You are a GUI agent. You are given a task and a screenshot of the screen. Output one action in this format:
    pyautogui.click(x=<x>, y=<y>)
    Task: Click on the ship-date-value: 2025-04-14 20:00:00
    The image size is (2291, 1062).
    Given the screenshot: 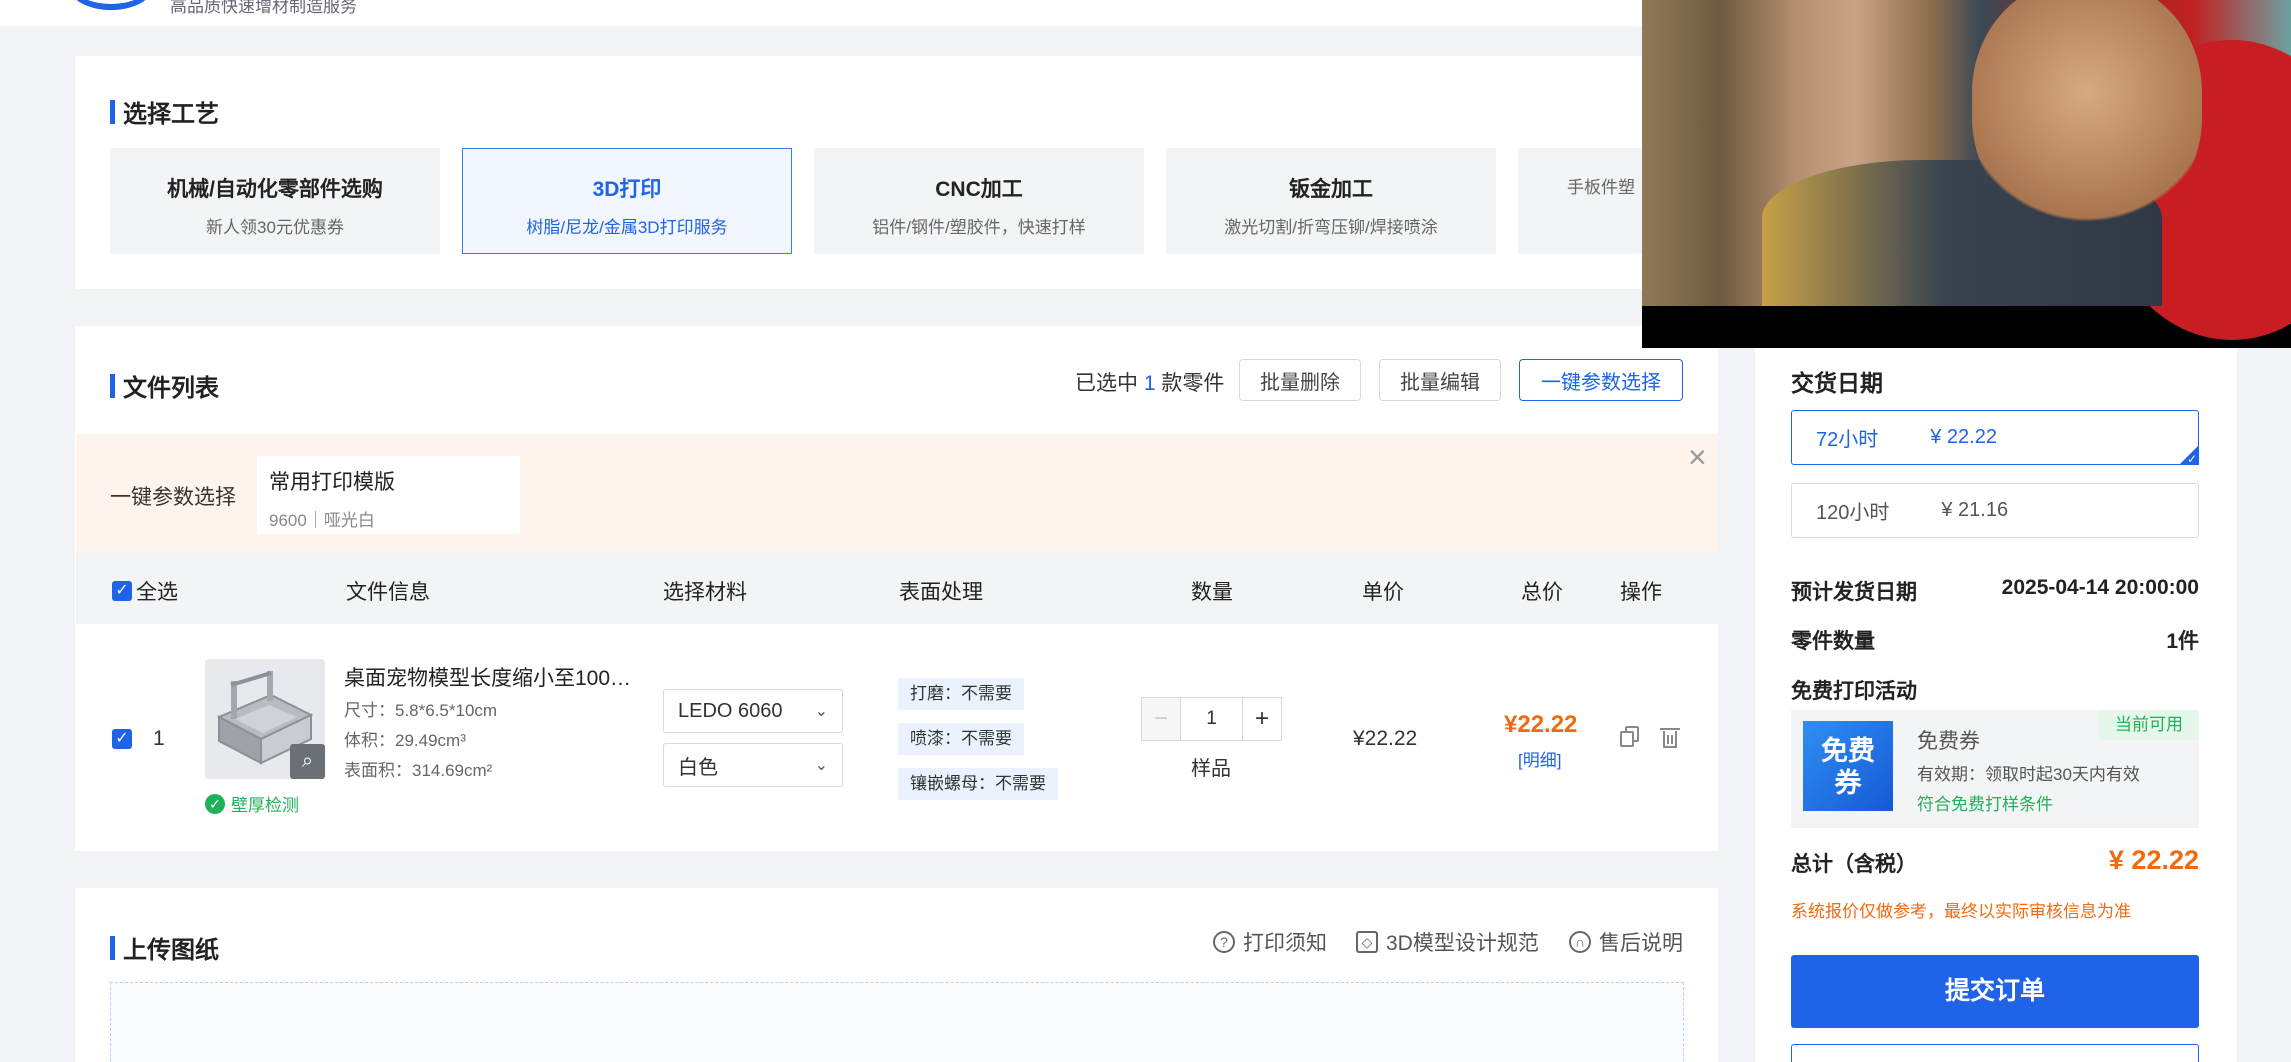 What is the action you would take?
    pyautogui.click(x=2100, y=587)
    